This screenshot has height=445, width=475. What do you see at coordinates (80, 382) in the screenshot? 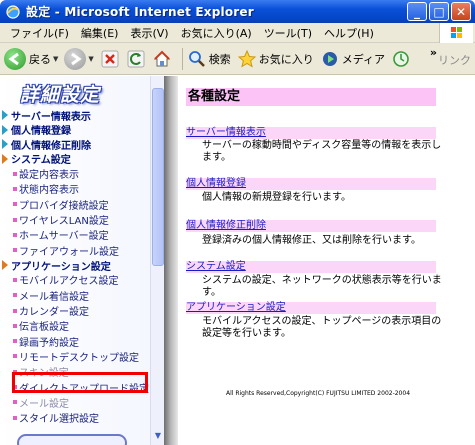
I see `highlight-box` at bounding box center [80, 382].